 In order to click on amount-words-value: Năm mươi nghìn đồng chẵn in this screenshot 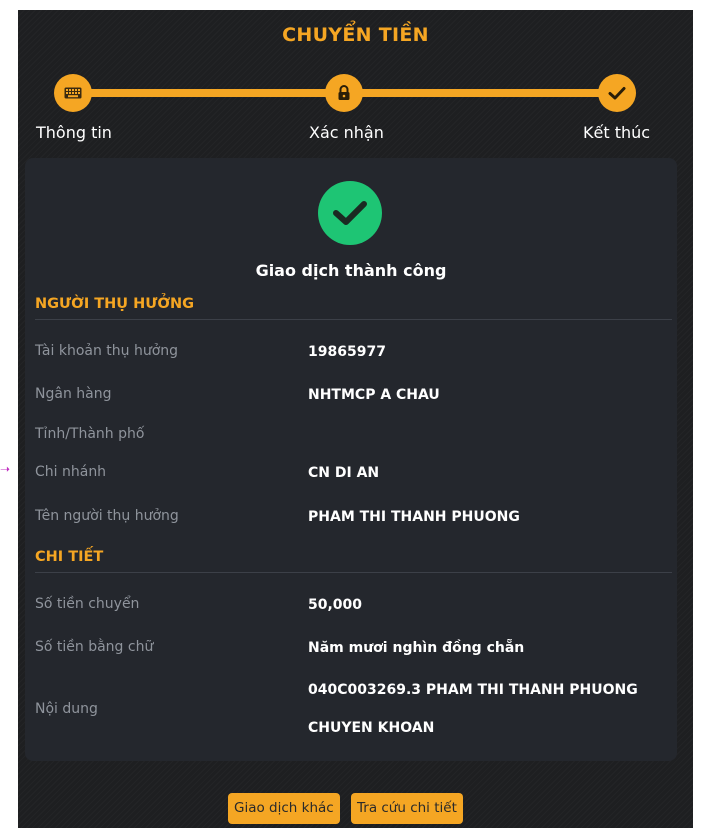, I will do `click(416, 648)`.